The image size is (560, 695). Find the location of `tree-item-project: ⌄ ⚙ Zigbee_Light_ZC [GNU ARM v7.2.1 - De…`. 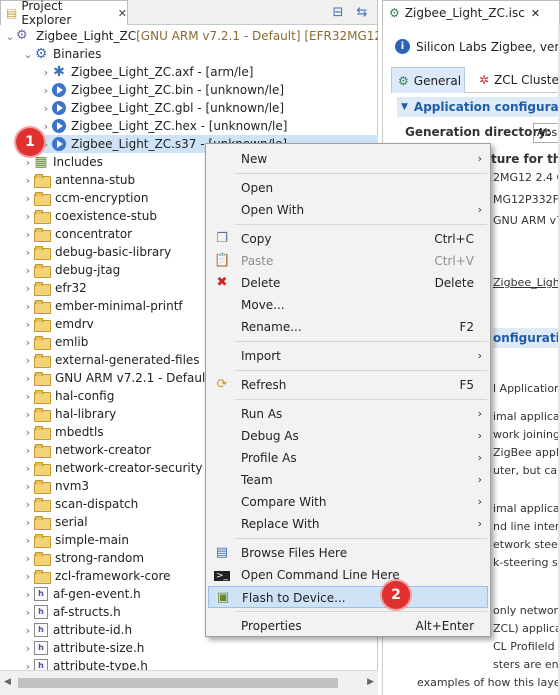

tree-item-project: ⌄ ⚙ Zigbee_Light_ZC [GNU ARM v7.2.1 - De… is located at coordinates (191, 36).